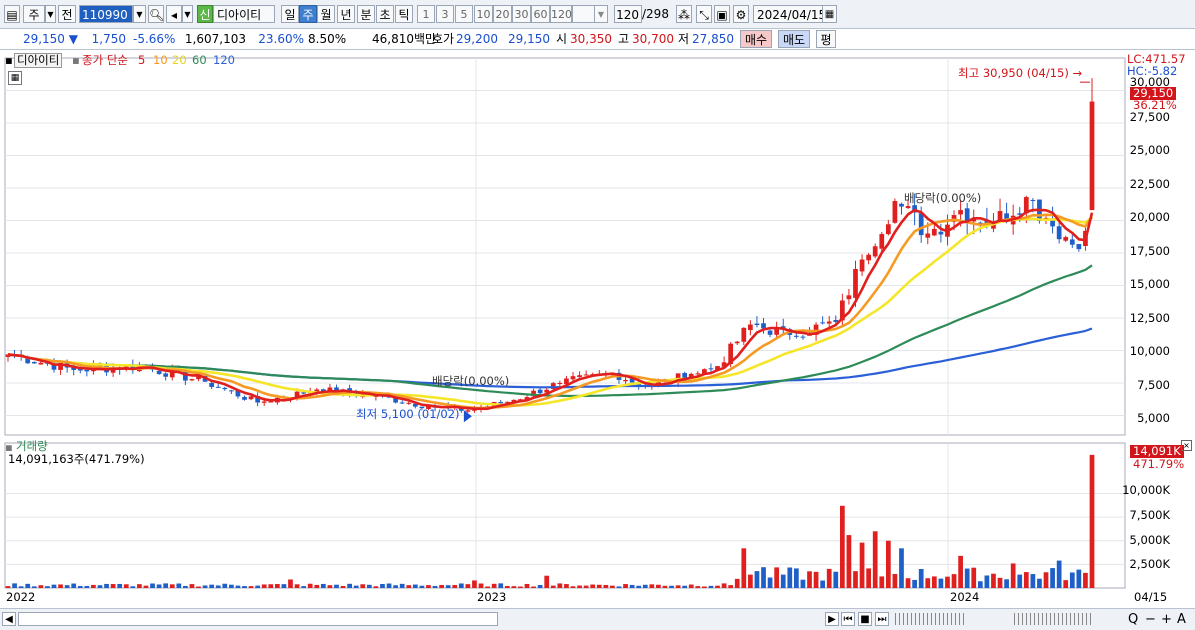 This screenshot has height=630, width=1195. Describe the element at coordinates (215, 39) in the screenshot. I see `trade-volume: 1,607,103` at that location.